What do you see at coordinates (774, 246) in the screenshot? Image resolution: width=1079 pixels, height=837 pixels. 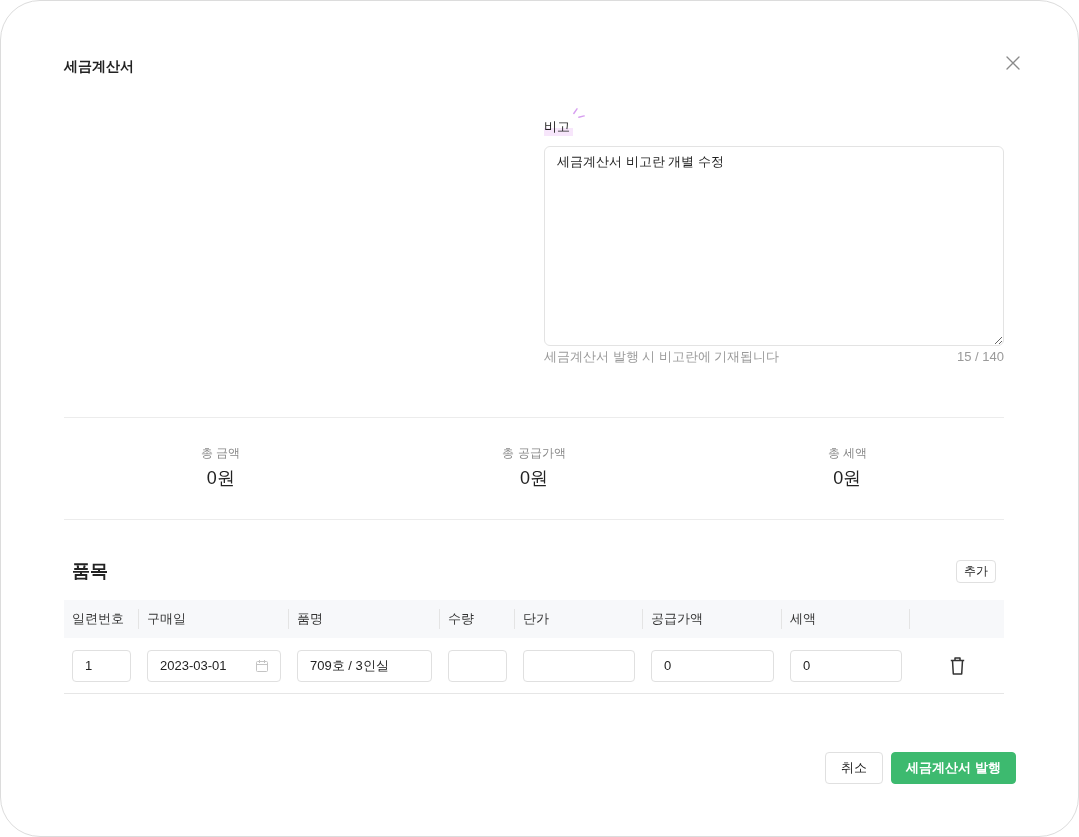 I see `memo-field: 세금계산서 비고란 개별 수정` at bounding box center [774, 246].